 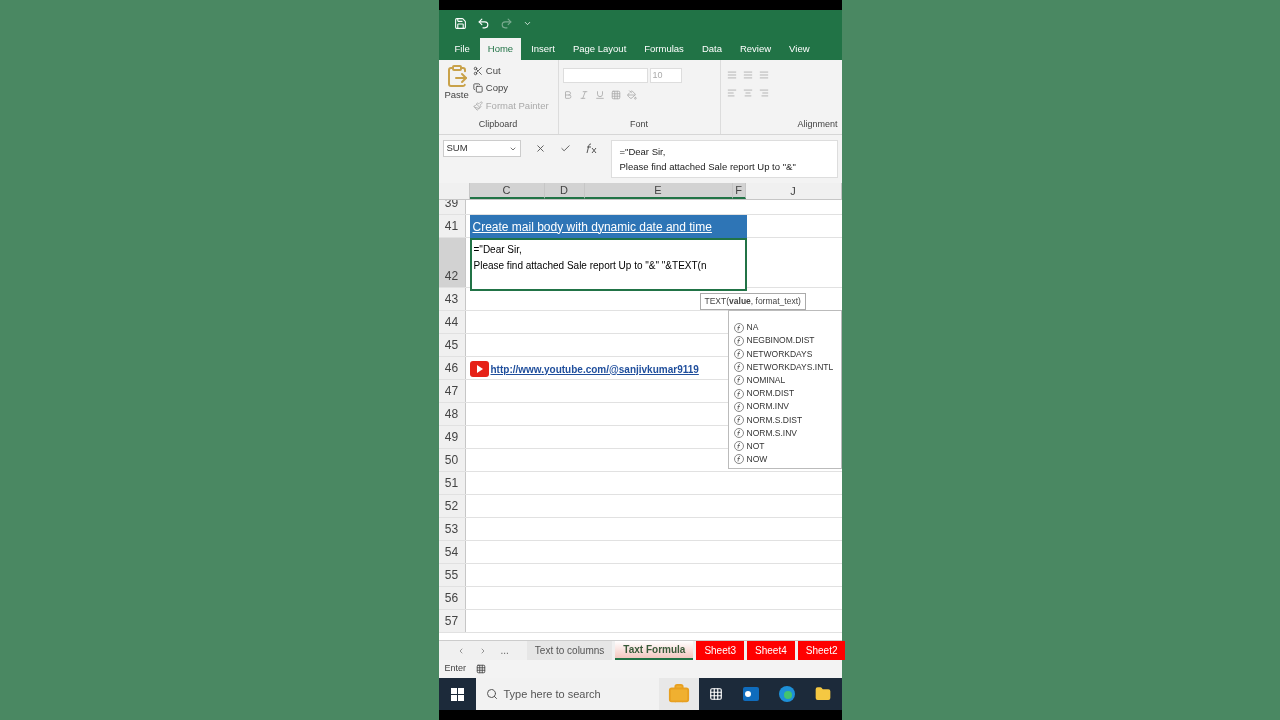 I want to click on ribbon-tab: Home, so click(x=500, y=49).